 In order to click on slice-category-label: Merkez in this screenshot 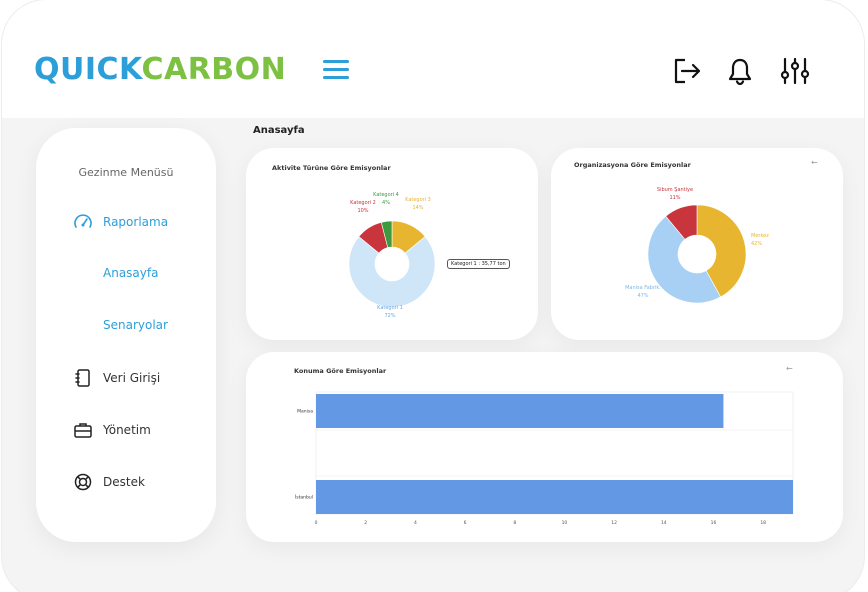, I will do `click(760, 236)`.